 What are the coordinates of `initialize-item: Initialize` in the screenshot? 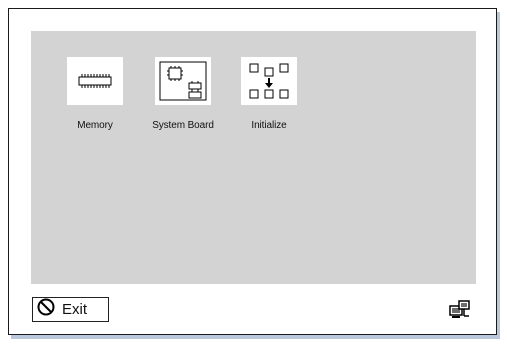 It's located at (269, 94).